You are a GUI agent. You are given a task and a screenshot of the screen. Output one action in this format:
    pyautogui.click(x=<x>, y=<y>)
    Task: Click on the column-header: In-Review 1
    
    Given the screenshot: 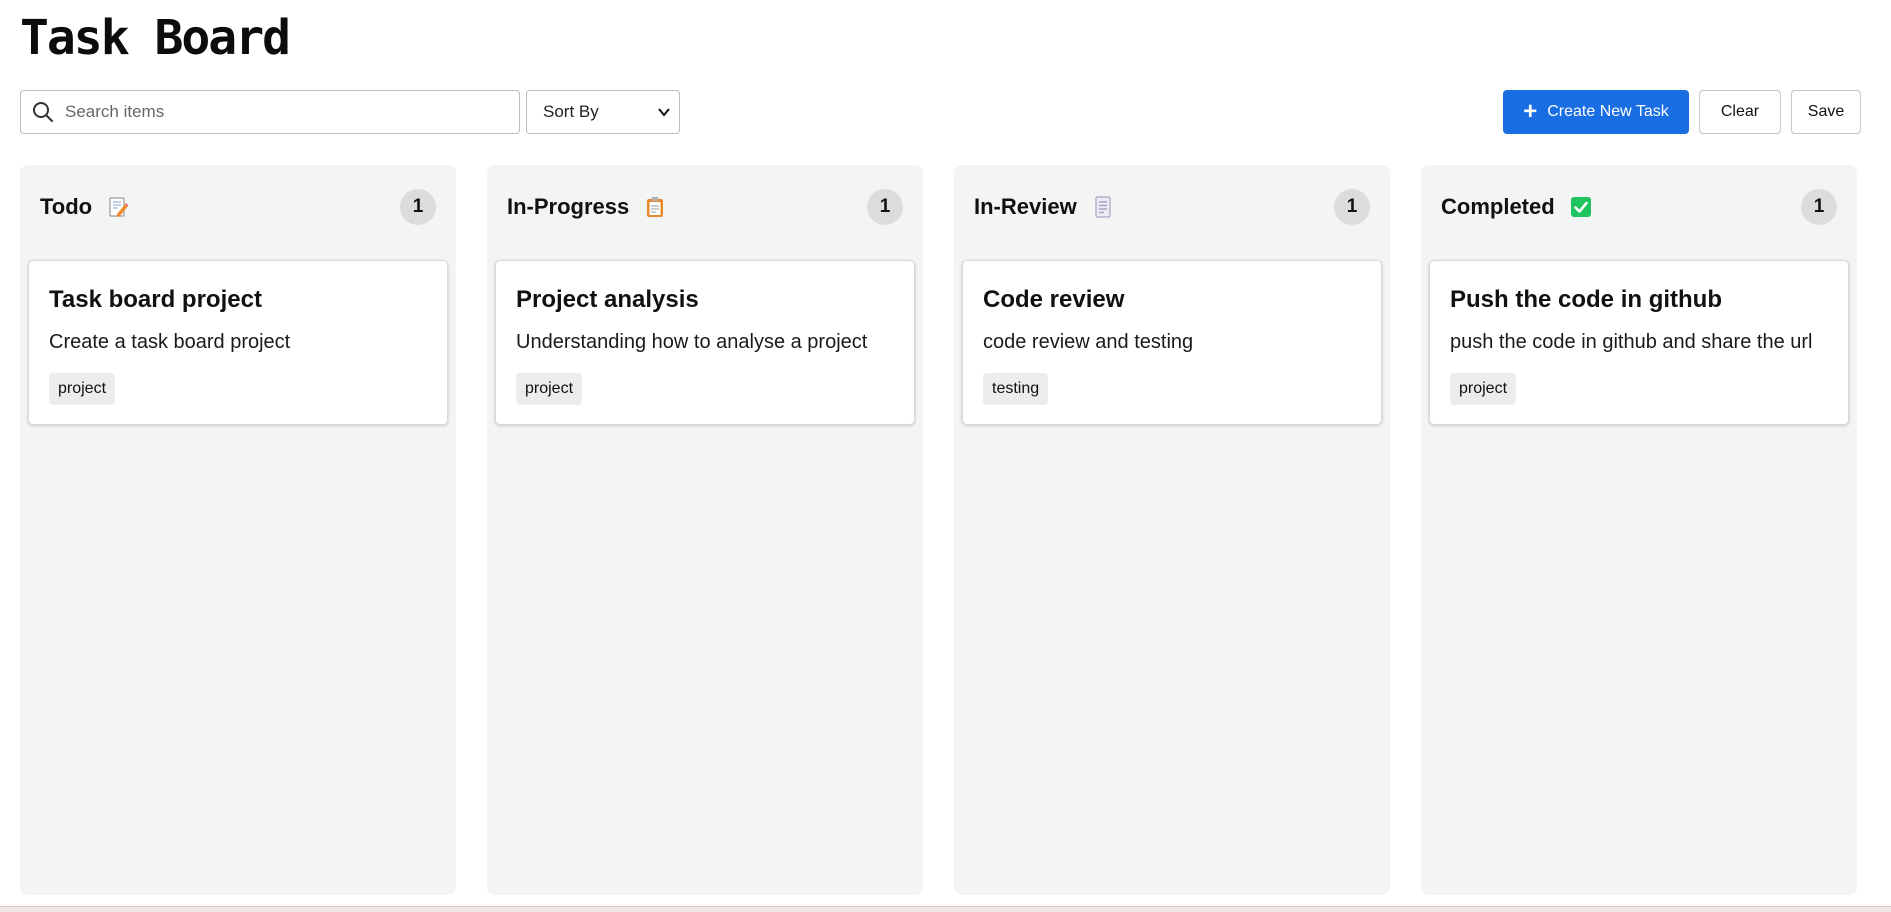 What is the action you would take?
    pyautogui.click(x=1172, y=207)
    